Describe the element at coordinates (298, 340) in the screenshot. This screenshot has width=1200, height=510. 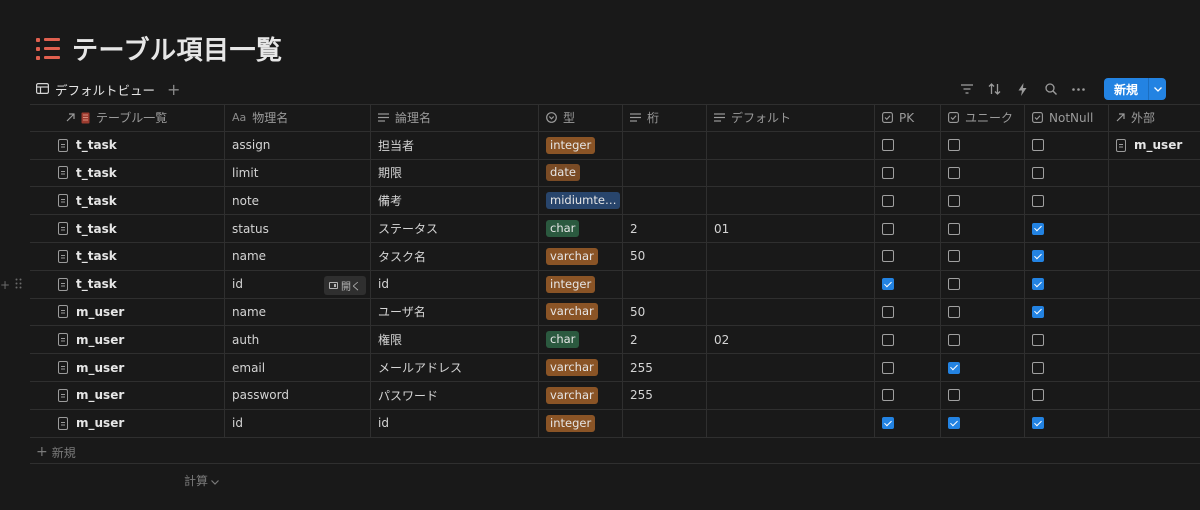
I see `cell-physical-name: auth` at that location.